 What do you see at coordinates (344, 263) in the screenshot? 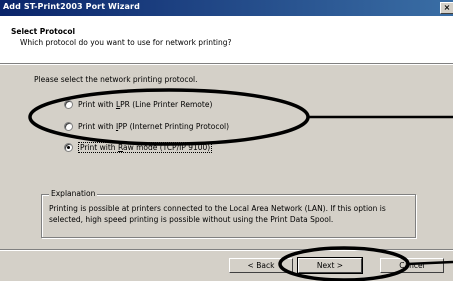
I see `annotation-ellipse-next` at bounding box center [344, 263].